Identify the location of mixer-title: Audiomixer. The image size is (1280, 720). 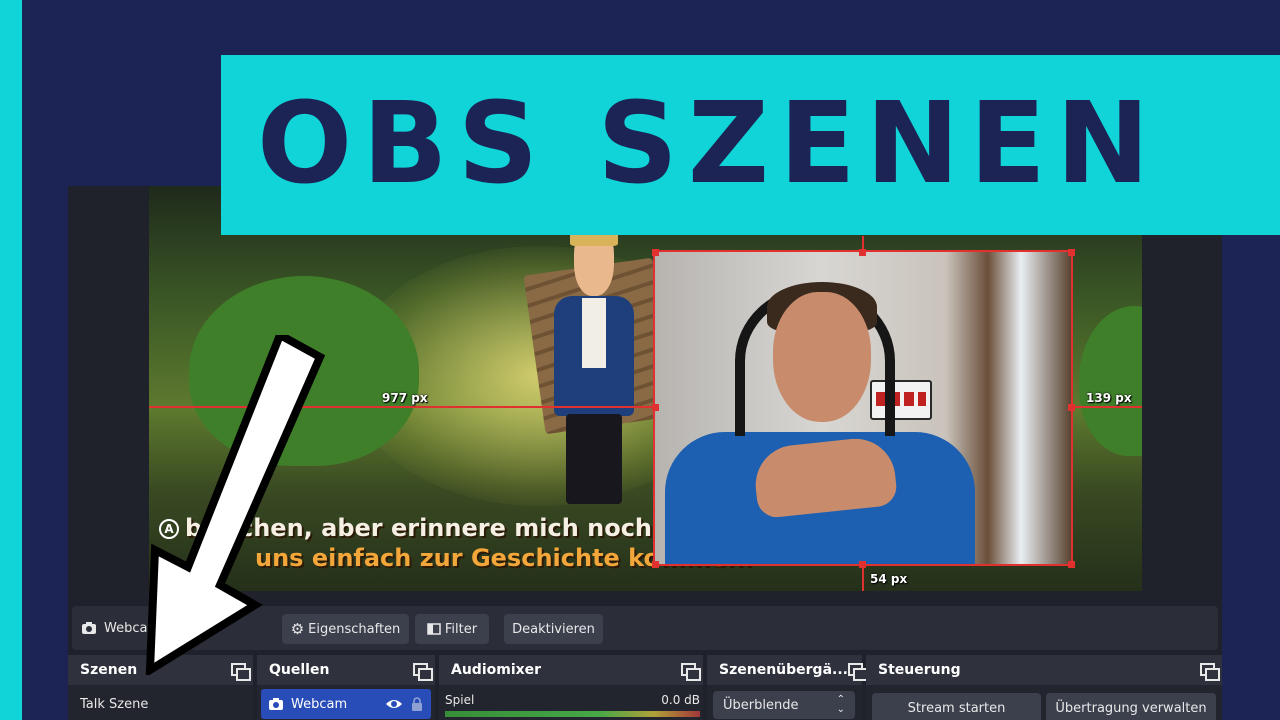
(496, 670).